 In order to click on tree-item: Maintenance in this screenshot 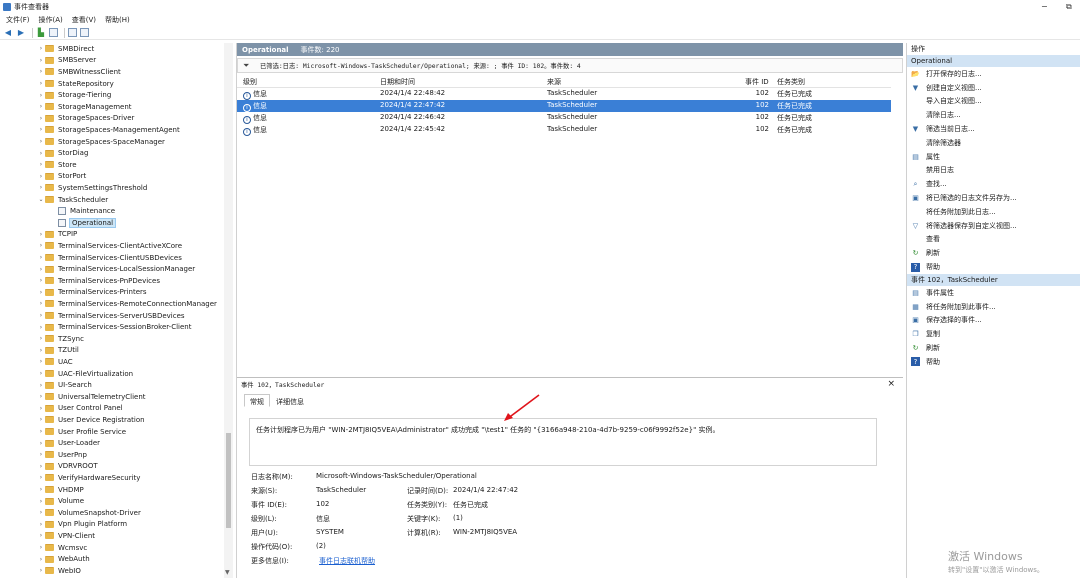, I will do `click(86, 211)`.